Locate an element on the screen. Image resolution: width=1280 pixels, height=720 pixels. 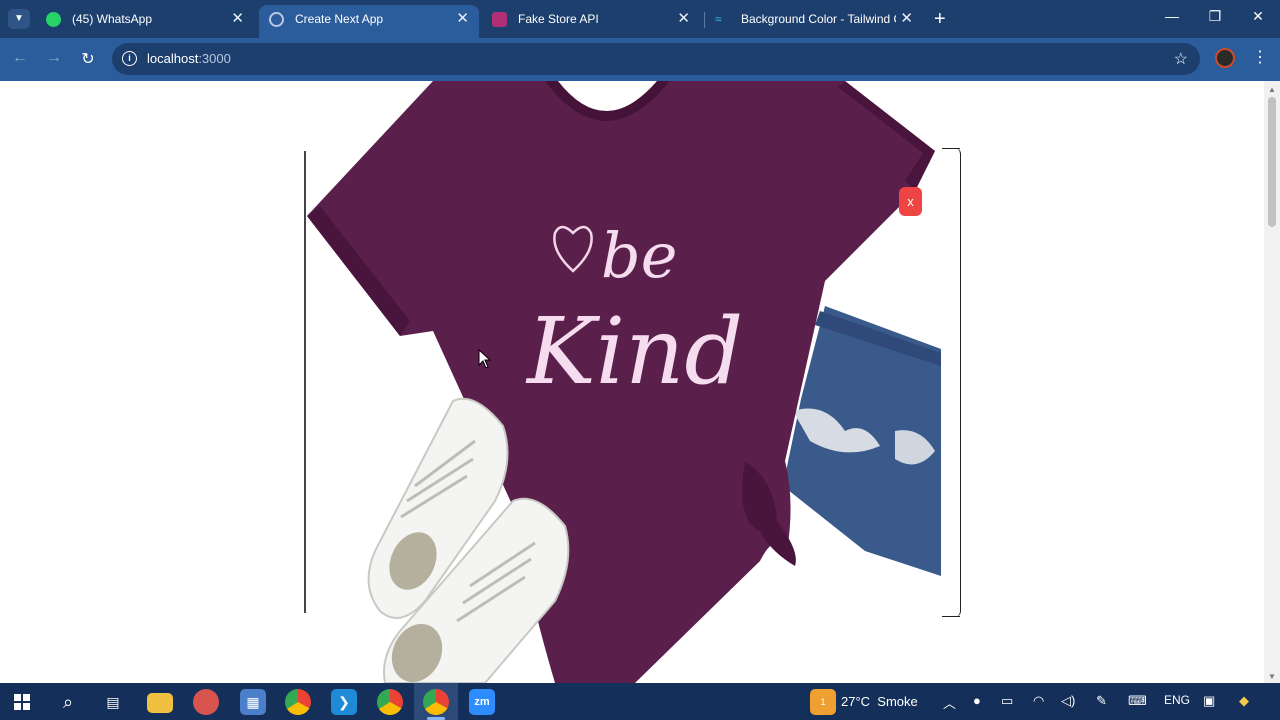
browser-toolbar: ← → ↻ i localhost:3000 ☆ ⋮ is located at coordinates (640, 59).